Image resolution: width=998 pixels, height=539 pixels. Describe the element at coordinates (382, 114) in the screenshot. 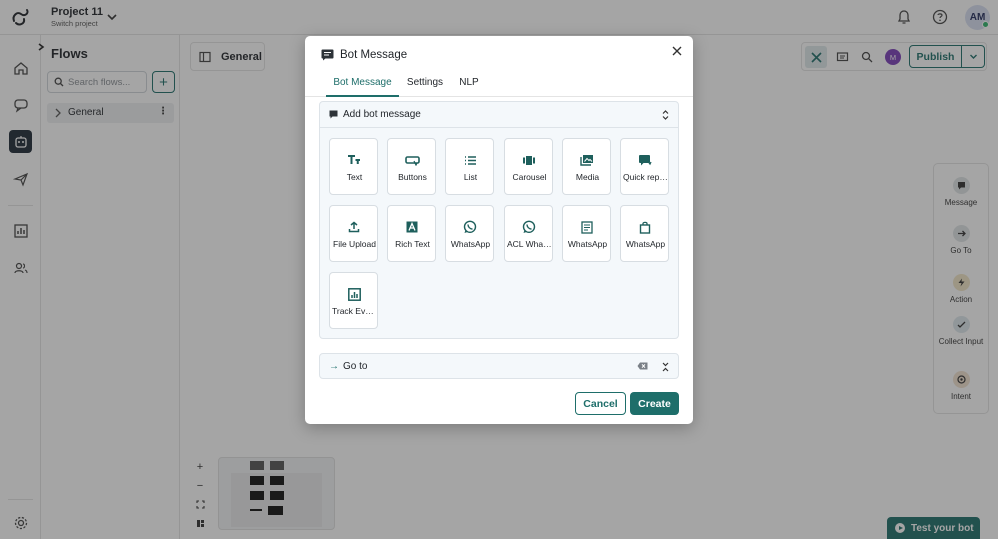

I see `section-title: Add bot message` at that location.